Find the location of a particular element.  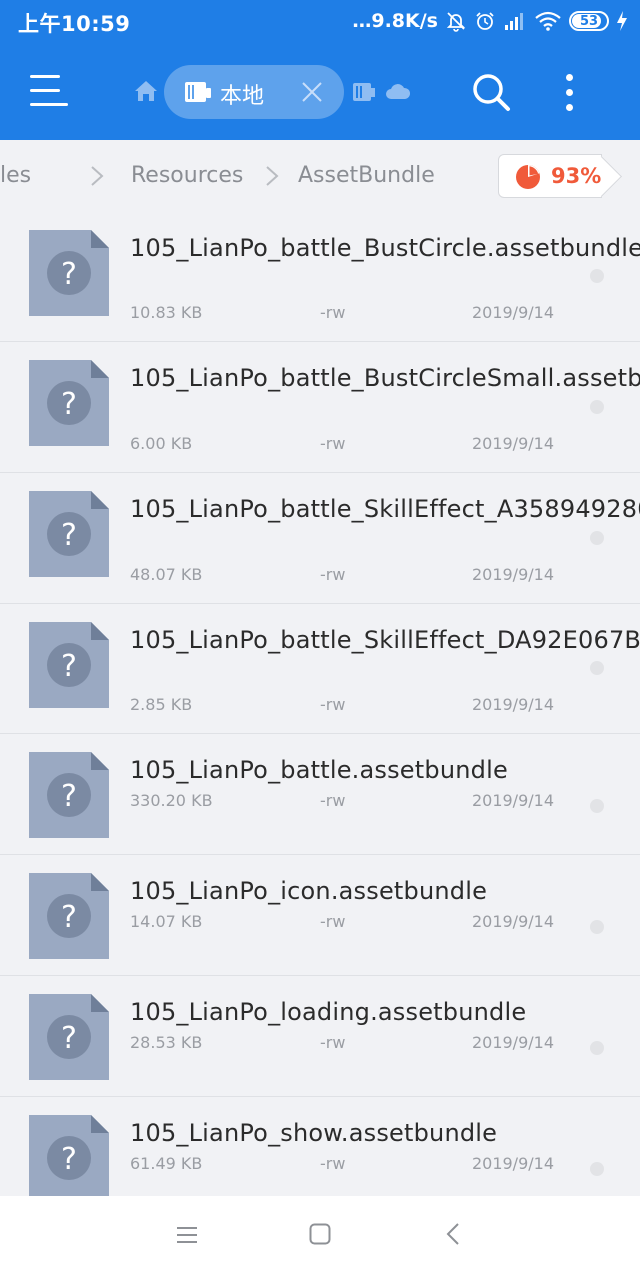

mute-bell-icon is located at coordinates (456, 22).